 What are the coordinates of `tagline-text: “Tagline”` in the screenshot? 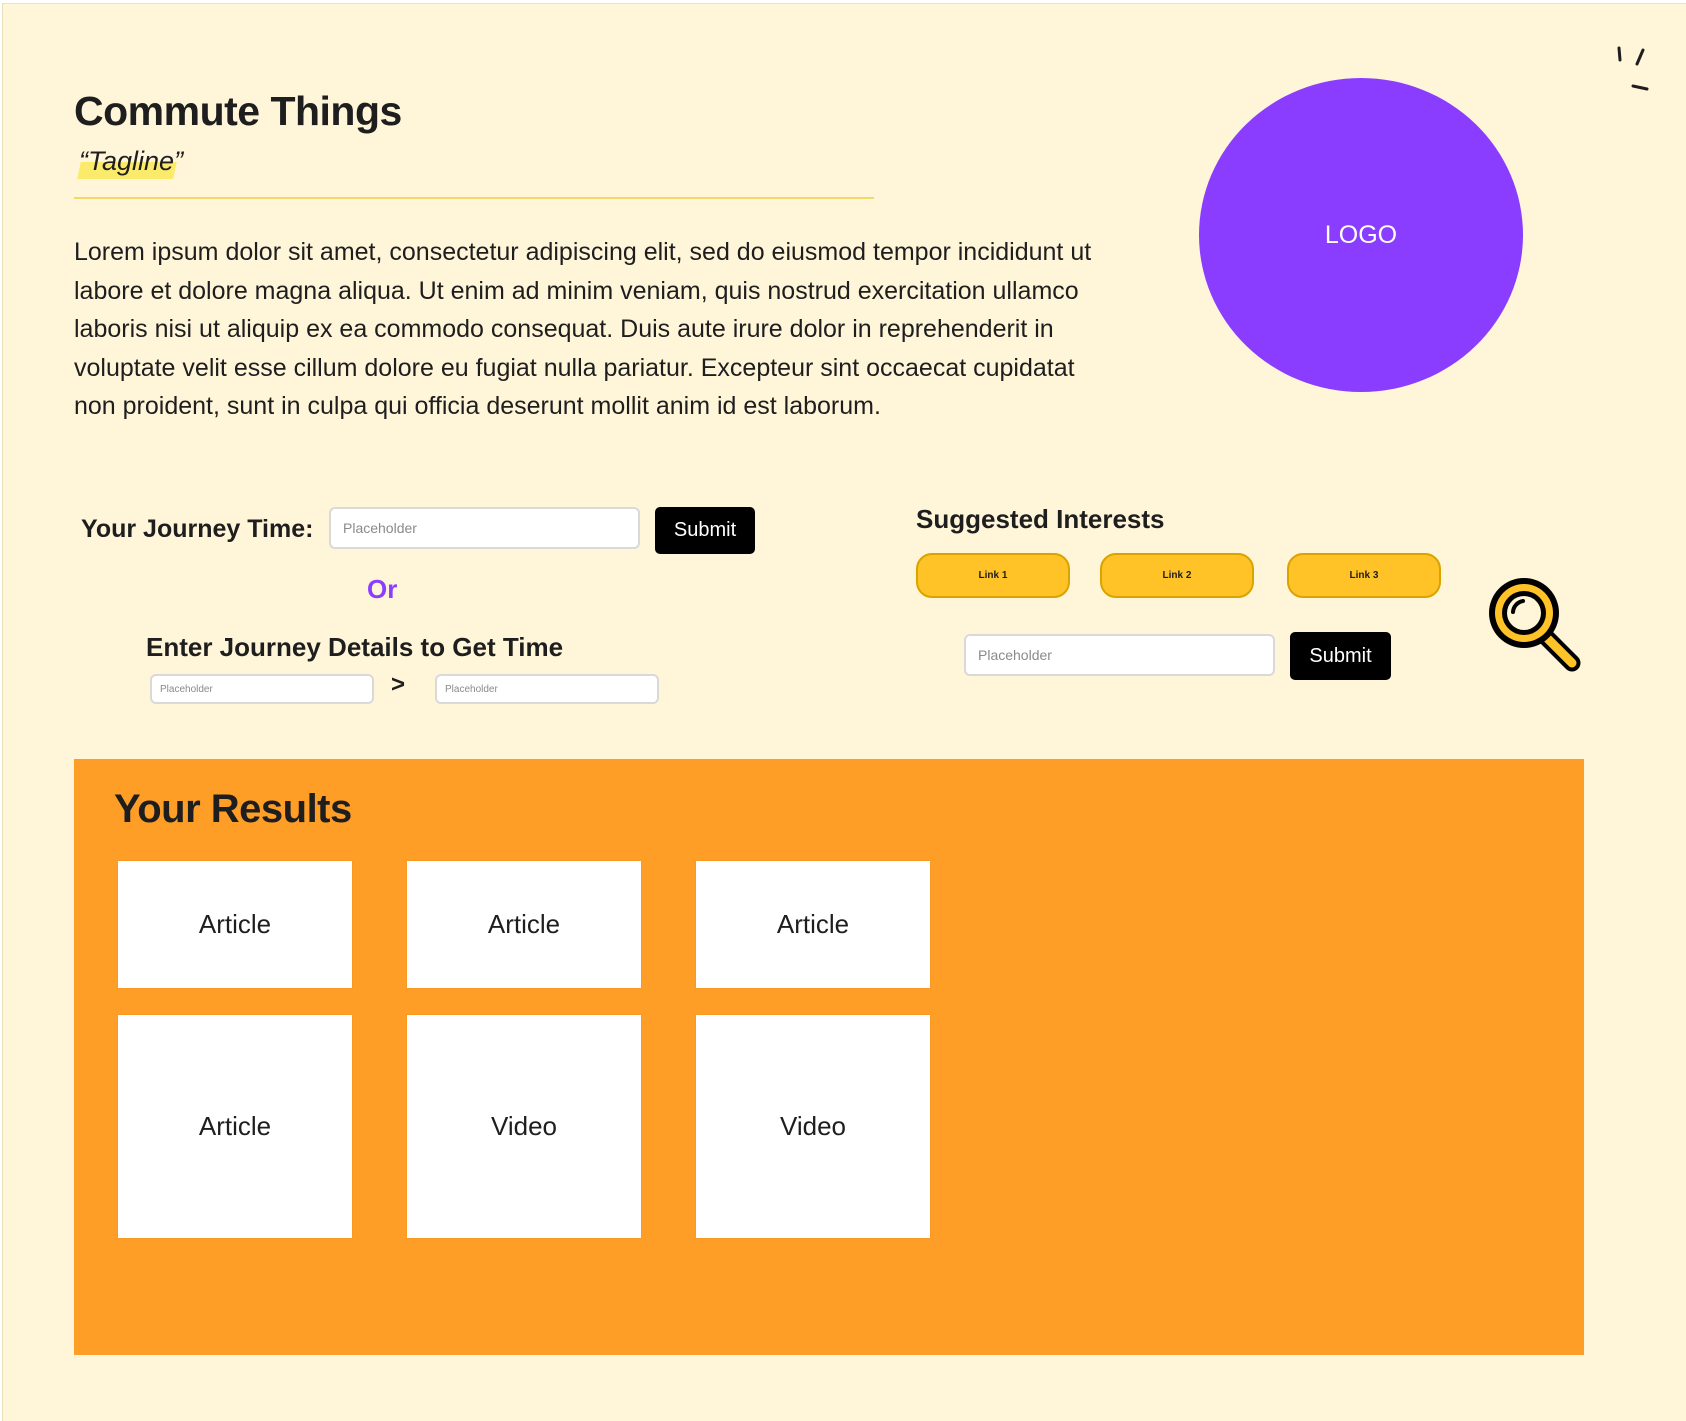 It's located at (131, 161).